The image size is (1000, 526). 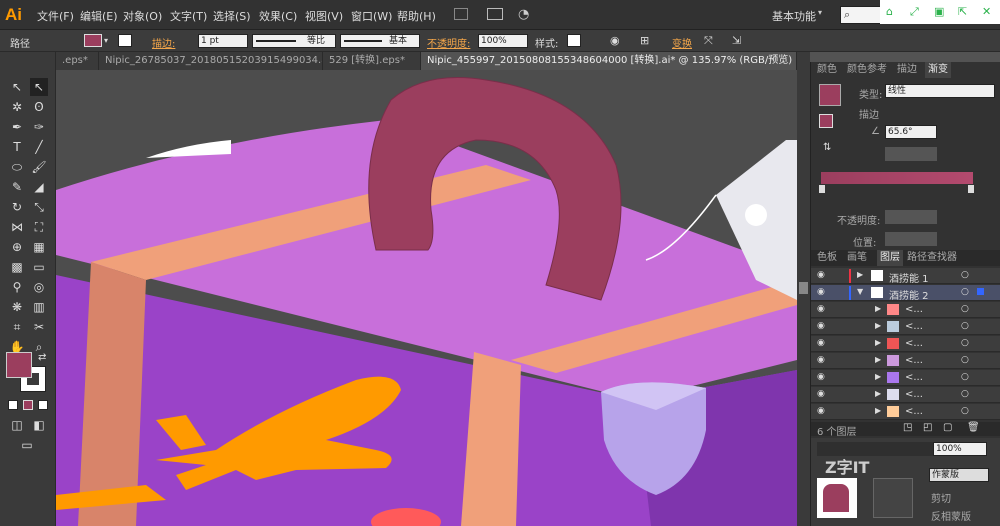 What do you see at coordinates (448, 42) in the screenshot?
I see `opacity-label: 不透明度:` at bounding box center [448, 42].